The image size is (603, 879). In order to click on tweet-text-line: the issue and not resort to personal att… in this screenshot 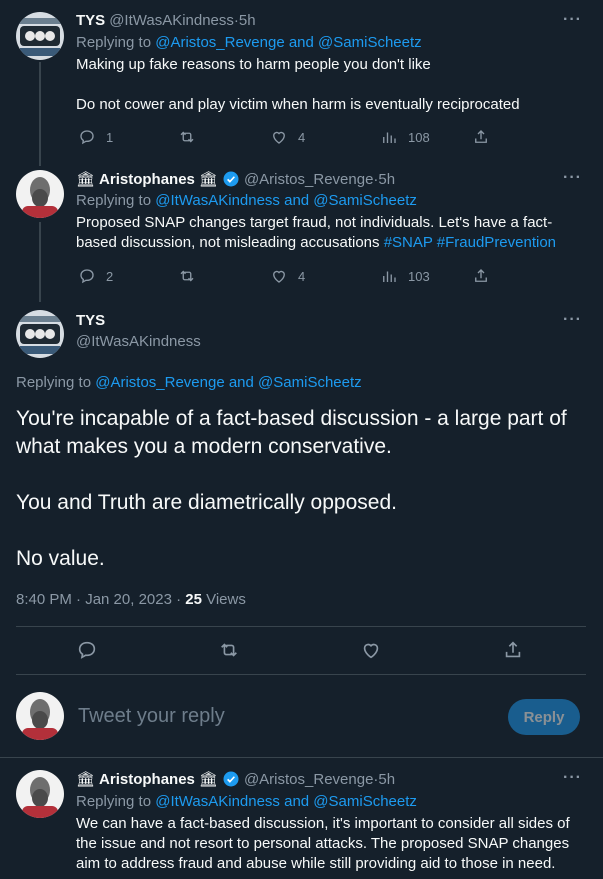, I will do `click(323, 843)`.